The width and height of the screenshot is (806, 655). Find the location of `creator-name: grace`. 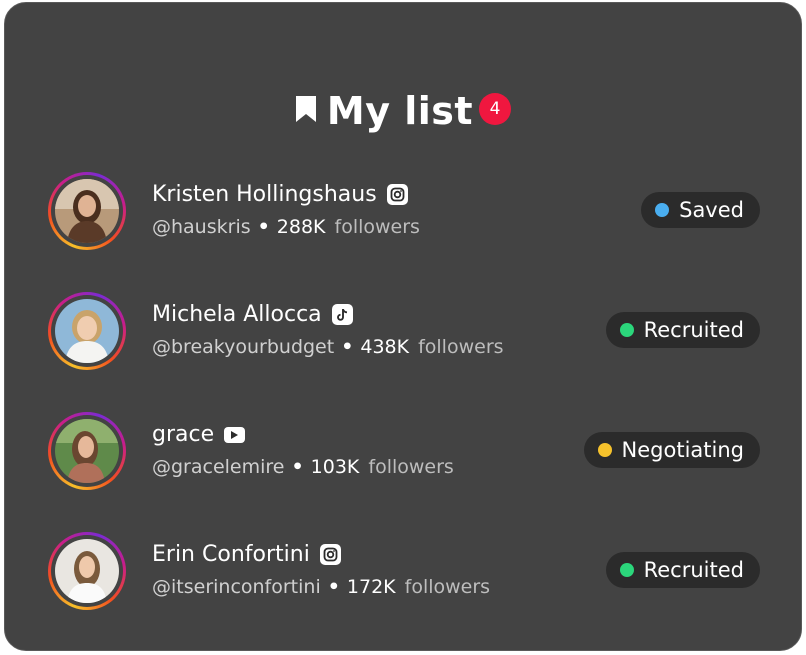

creator-name: grace is located at coordinates (183, 434).